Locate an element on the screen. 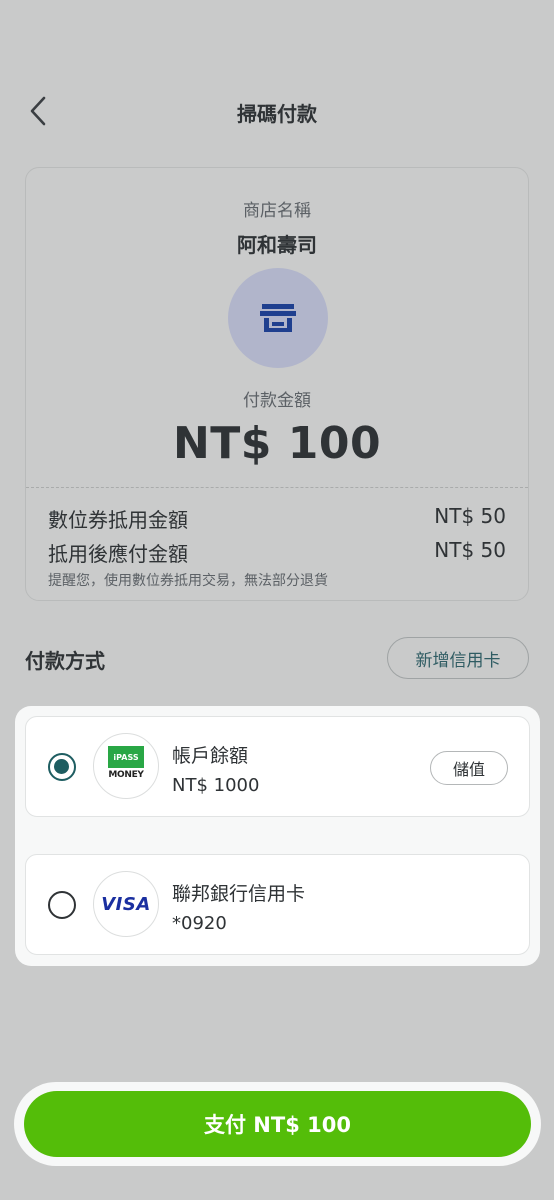  voucher-value: NT$ 50 is located at coordinates (470, 516).